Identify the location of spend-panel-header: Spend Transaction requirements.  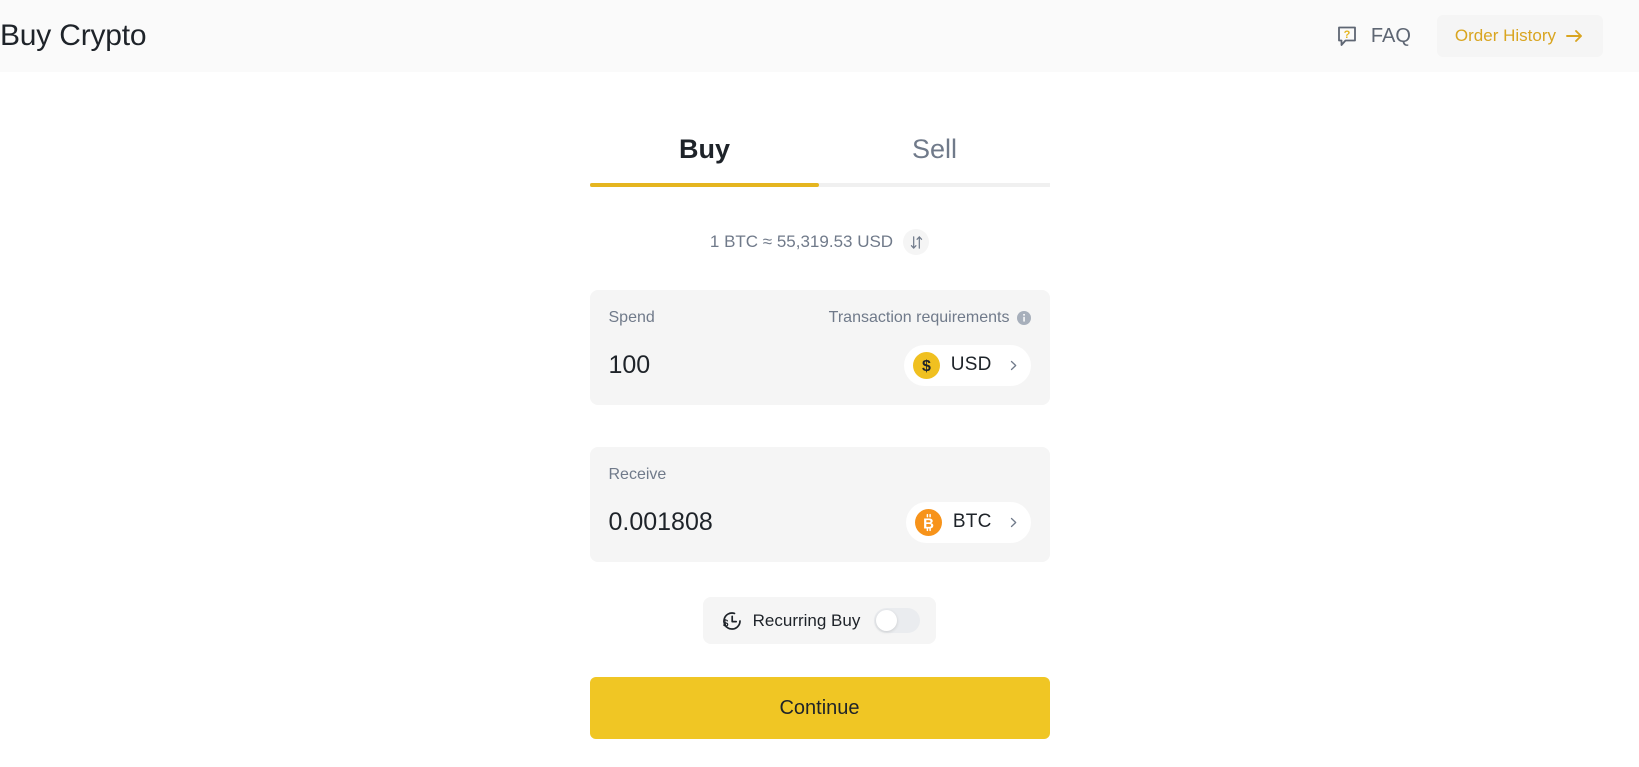
(820, 318).